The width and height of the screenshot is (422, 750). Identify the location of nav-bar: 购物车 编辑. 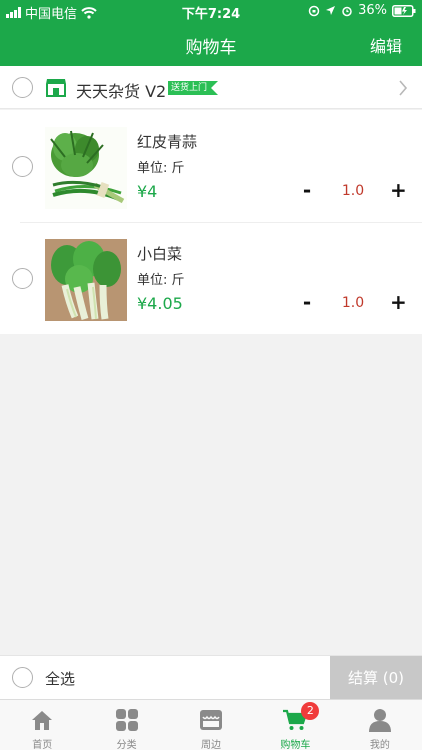
(211, 44).